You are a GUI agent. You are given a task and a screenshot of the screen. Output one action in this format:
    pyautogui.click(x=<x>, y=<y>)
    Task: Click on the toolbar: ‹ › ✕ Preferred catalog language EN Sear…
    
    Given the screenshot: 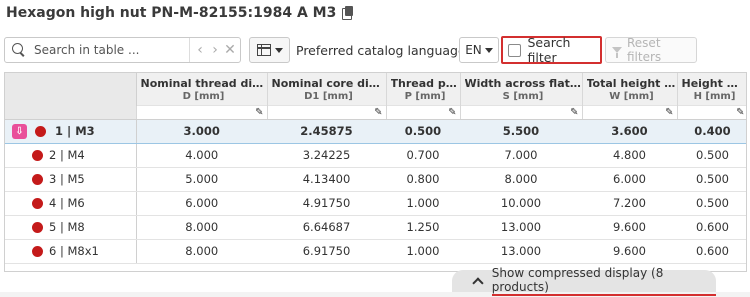 What is the action you would take?
    pyautogui.click(x=375, y=50)
    